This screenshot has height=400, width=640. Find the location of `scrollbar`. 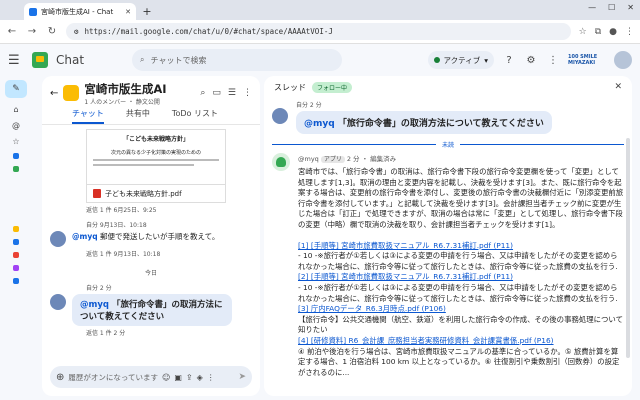

scrollbar is located at coordinates (628, 248).